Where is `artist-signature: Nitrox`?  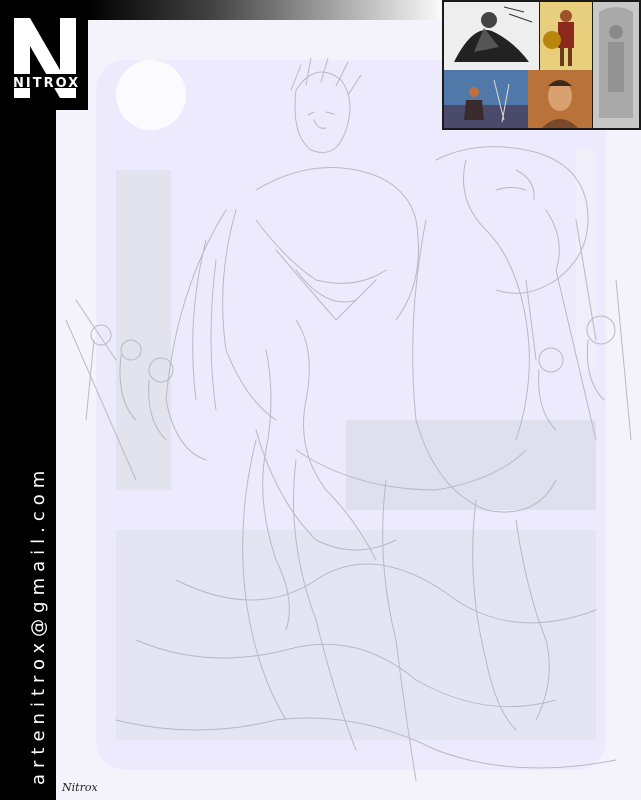 artist-signature: Nitrox is located at coordinates (80, 787).